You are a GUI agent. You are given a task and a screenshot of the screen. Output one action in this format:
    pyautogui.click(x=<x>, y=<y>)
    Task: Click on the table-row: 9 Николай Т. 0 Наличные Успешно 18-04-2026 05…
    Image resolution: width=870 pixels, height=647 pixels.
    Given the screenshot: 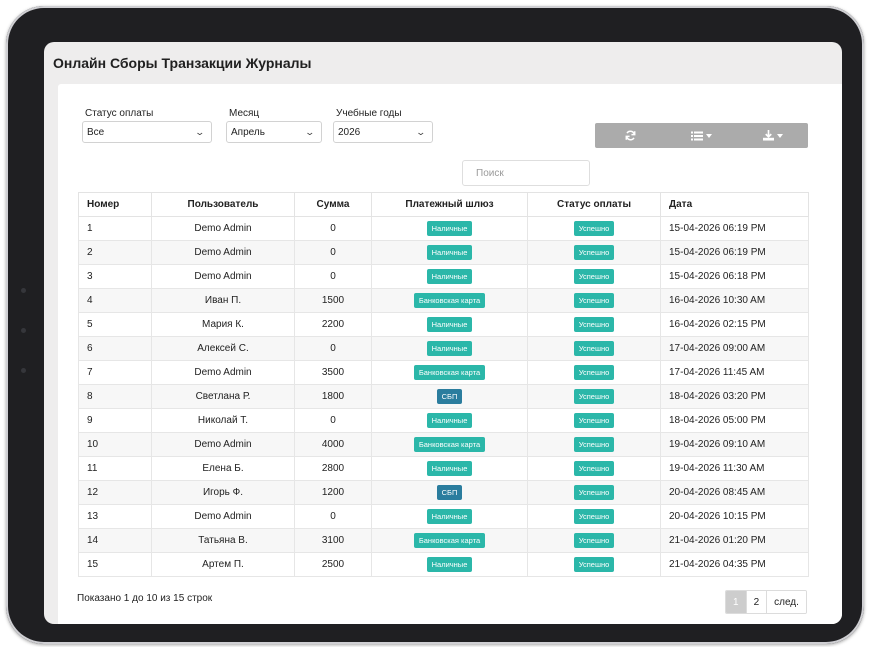 What is the action you would take?
    pyautogui.click(x=443, y=420)
    